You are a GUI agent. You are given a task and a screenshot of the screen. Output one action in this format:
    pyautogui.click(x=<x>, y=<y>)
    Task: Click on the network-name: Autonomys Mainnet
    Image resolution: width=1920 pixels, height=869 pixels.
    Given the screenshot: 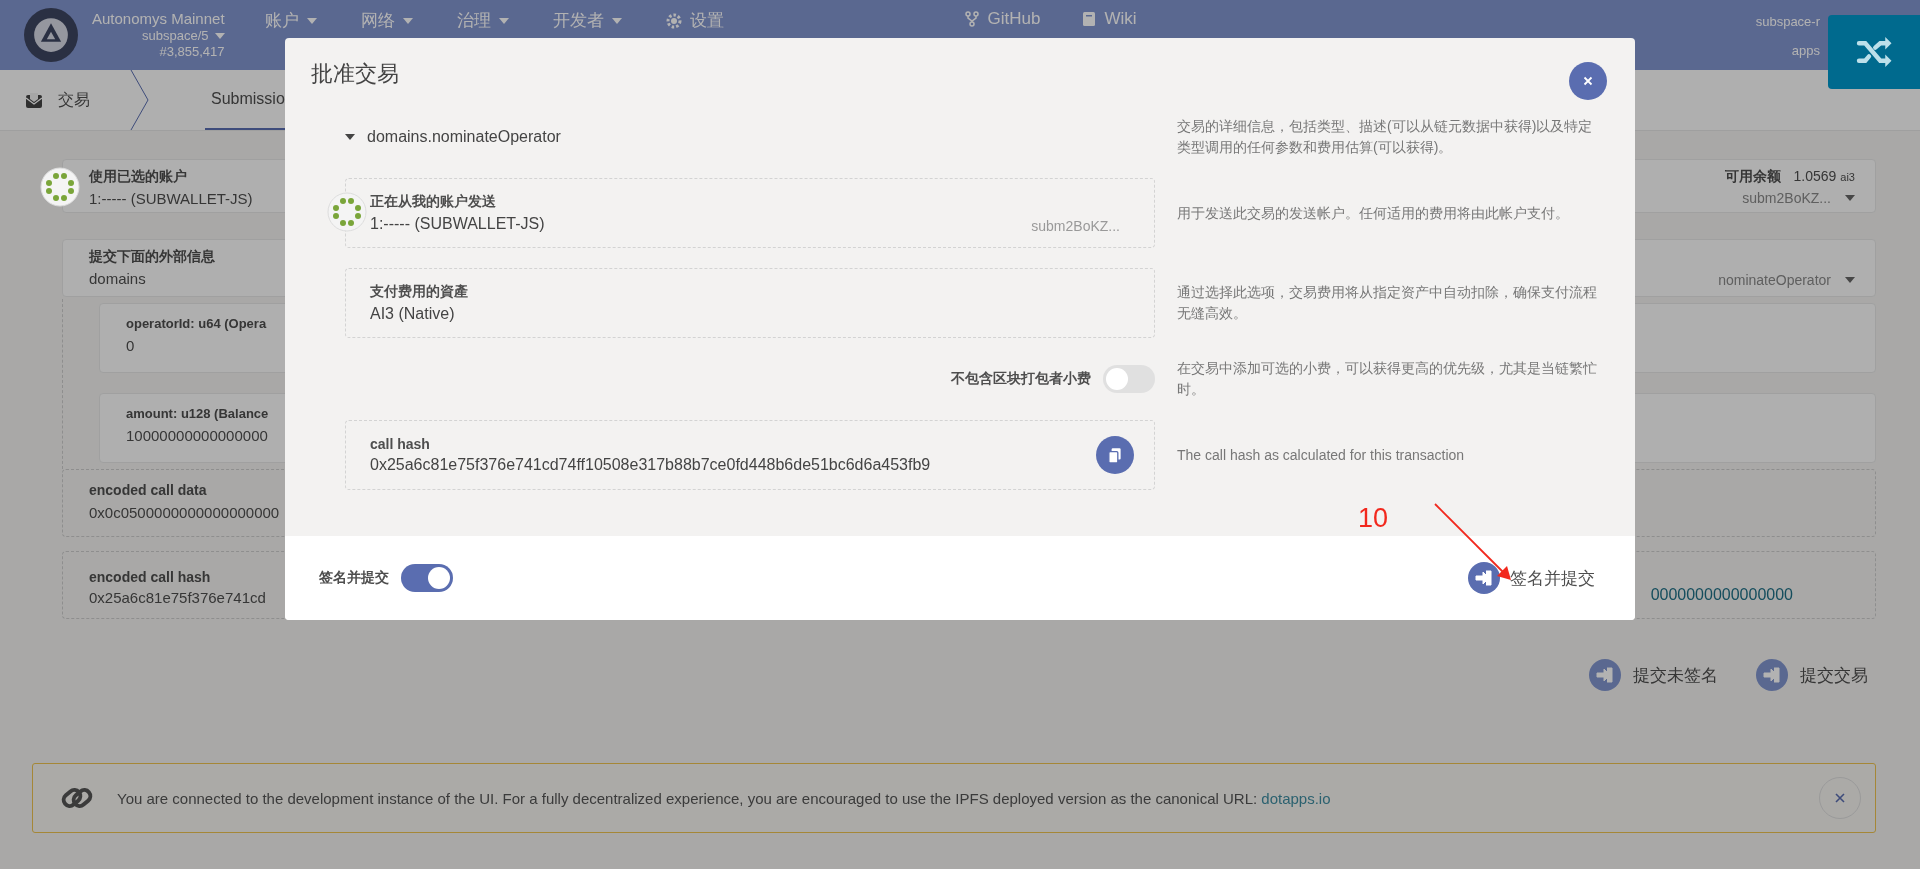 What is the action you would take?
    pyautogui.click(x=158, y=19)
    